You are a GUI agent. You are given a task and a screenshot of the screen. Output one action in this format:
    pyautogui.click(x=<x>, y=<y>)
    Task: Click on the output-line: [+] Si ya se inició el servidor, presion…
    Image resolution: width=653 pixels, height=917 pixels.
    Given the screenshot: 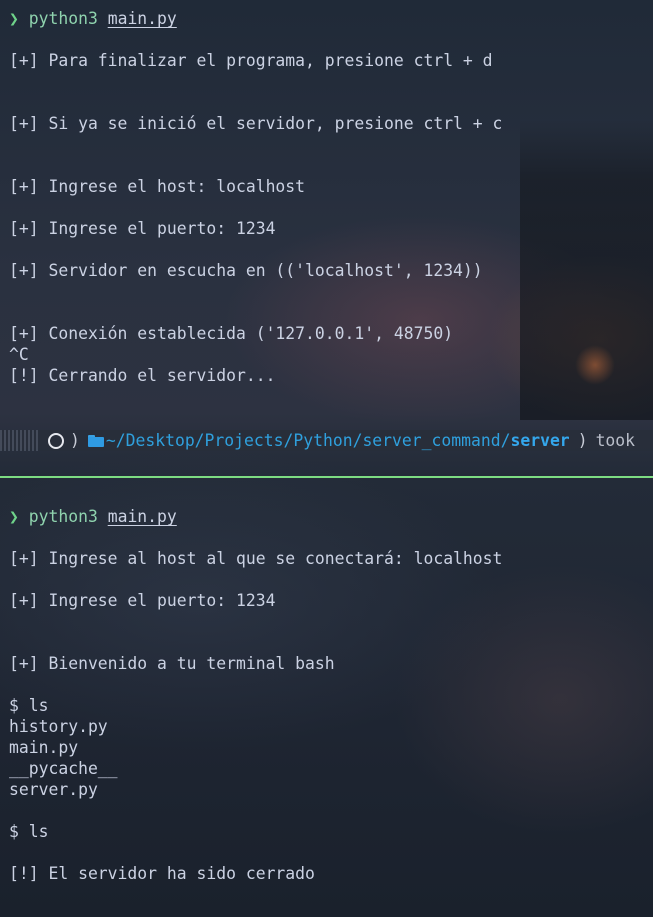 What is the action you would take?
    pyautogui.click(x=256, y=123)
    